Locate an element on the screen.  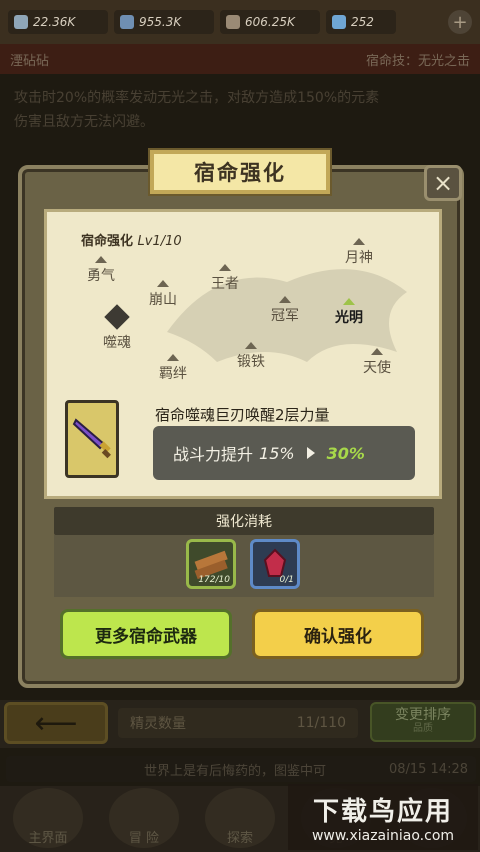
resource-1-value: 22.36K is located at coordinates (54, 22).